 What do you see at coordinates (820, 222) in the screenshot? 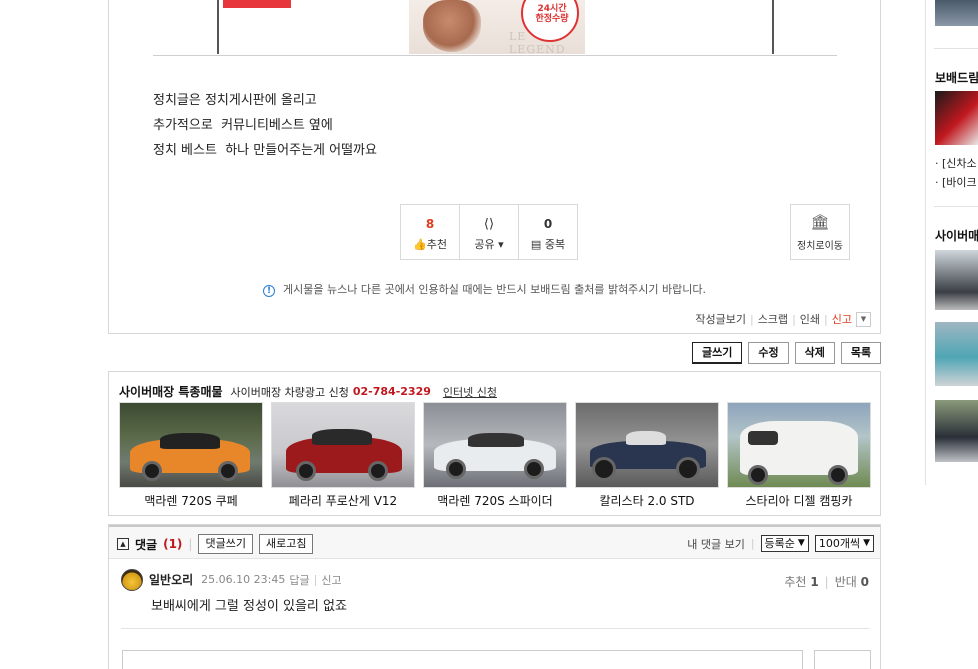
I see `building-icon: 🏛` at bounding box center [820, 222].